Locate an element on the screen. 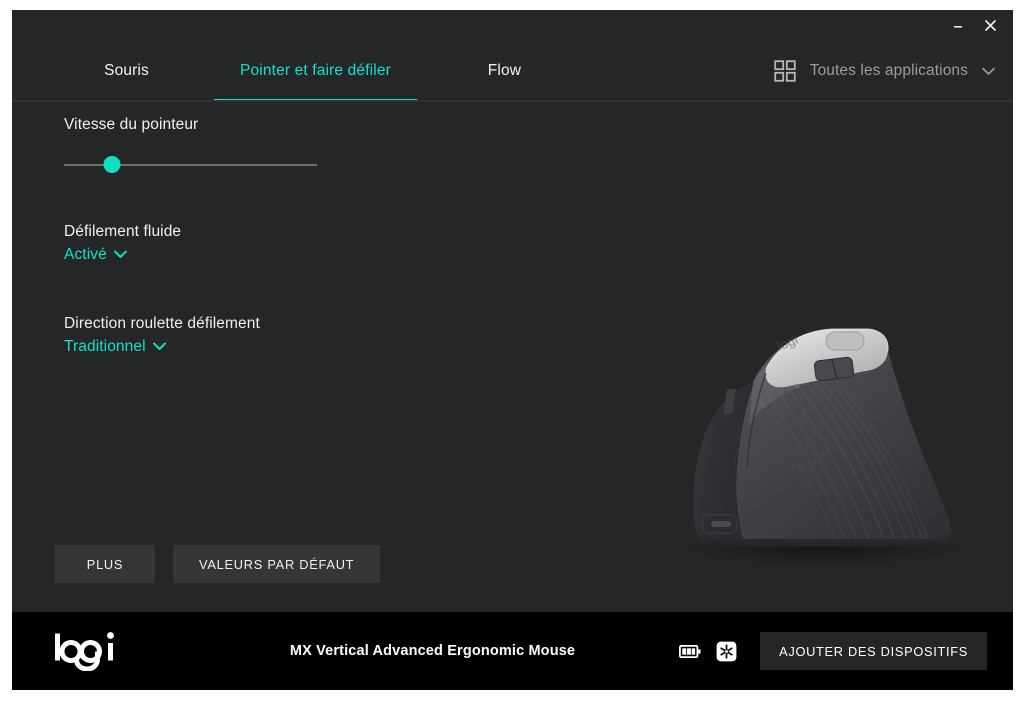  title-bar is located at coordinates (512, 25).